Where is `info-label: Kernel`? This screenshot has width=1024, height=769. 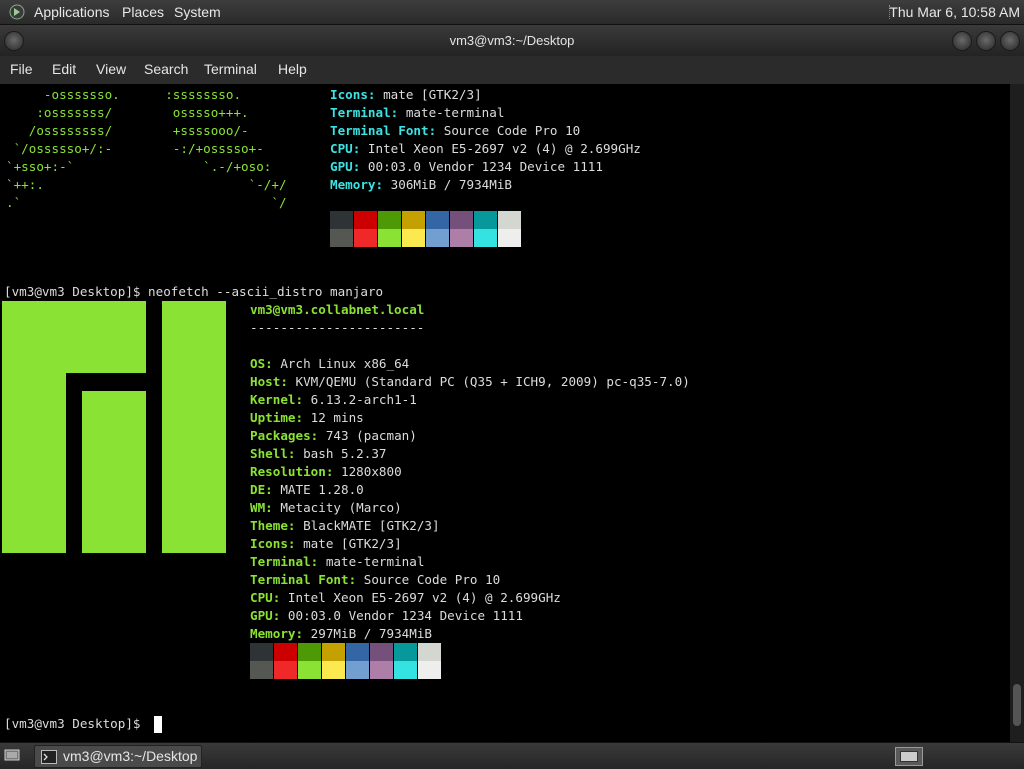 info-label: Kernel is located at coordinates (273, 399).